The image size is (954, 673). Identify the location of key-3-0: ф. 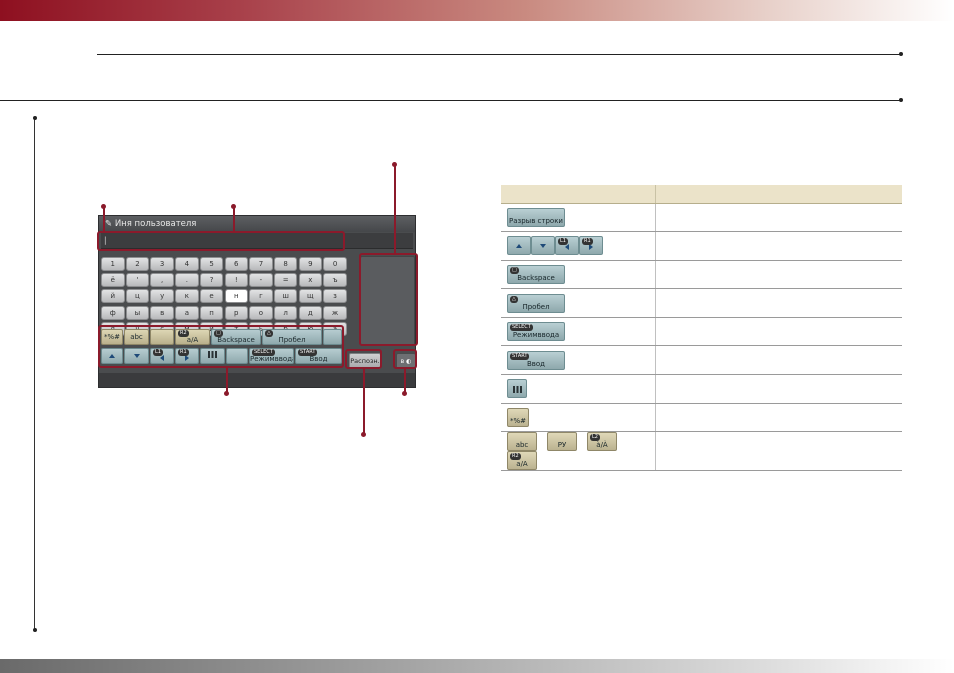
(113, 312).